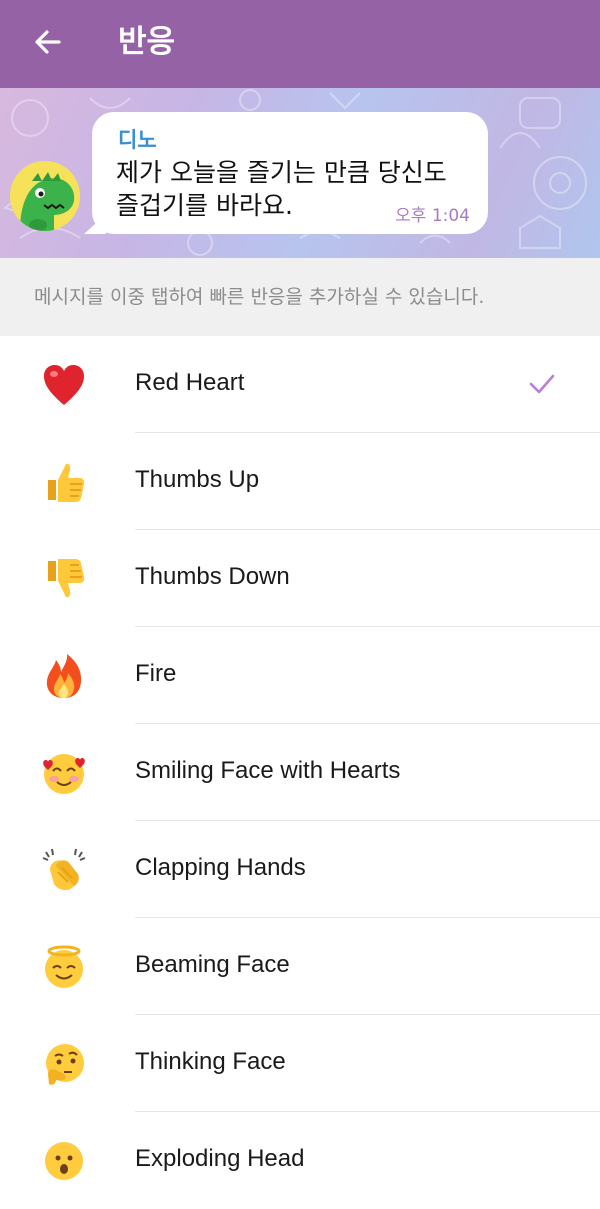  I want to click on message-time: 오후 1:04, so click(432, 216).